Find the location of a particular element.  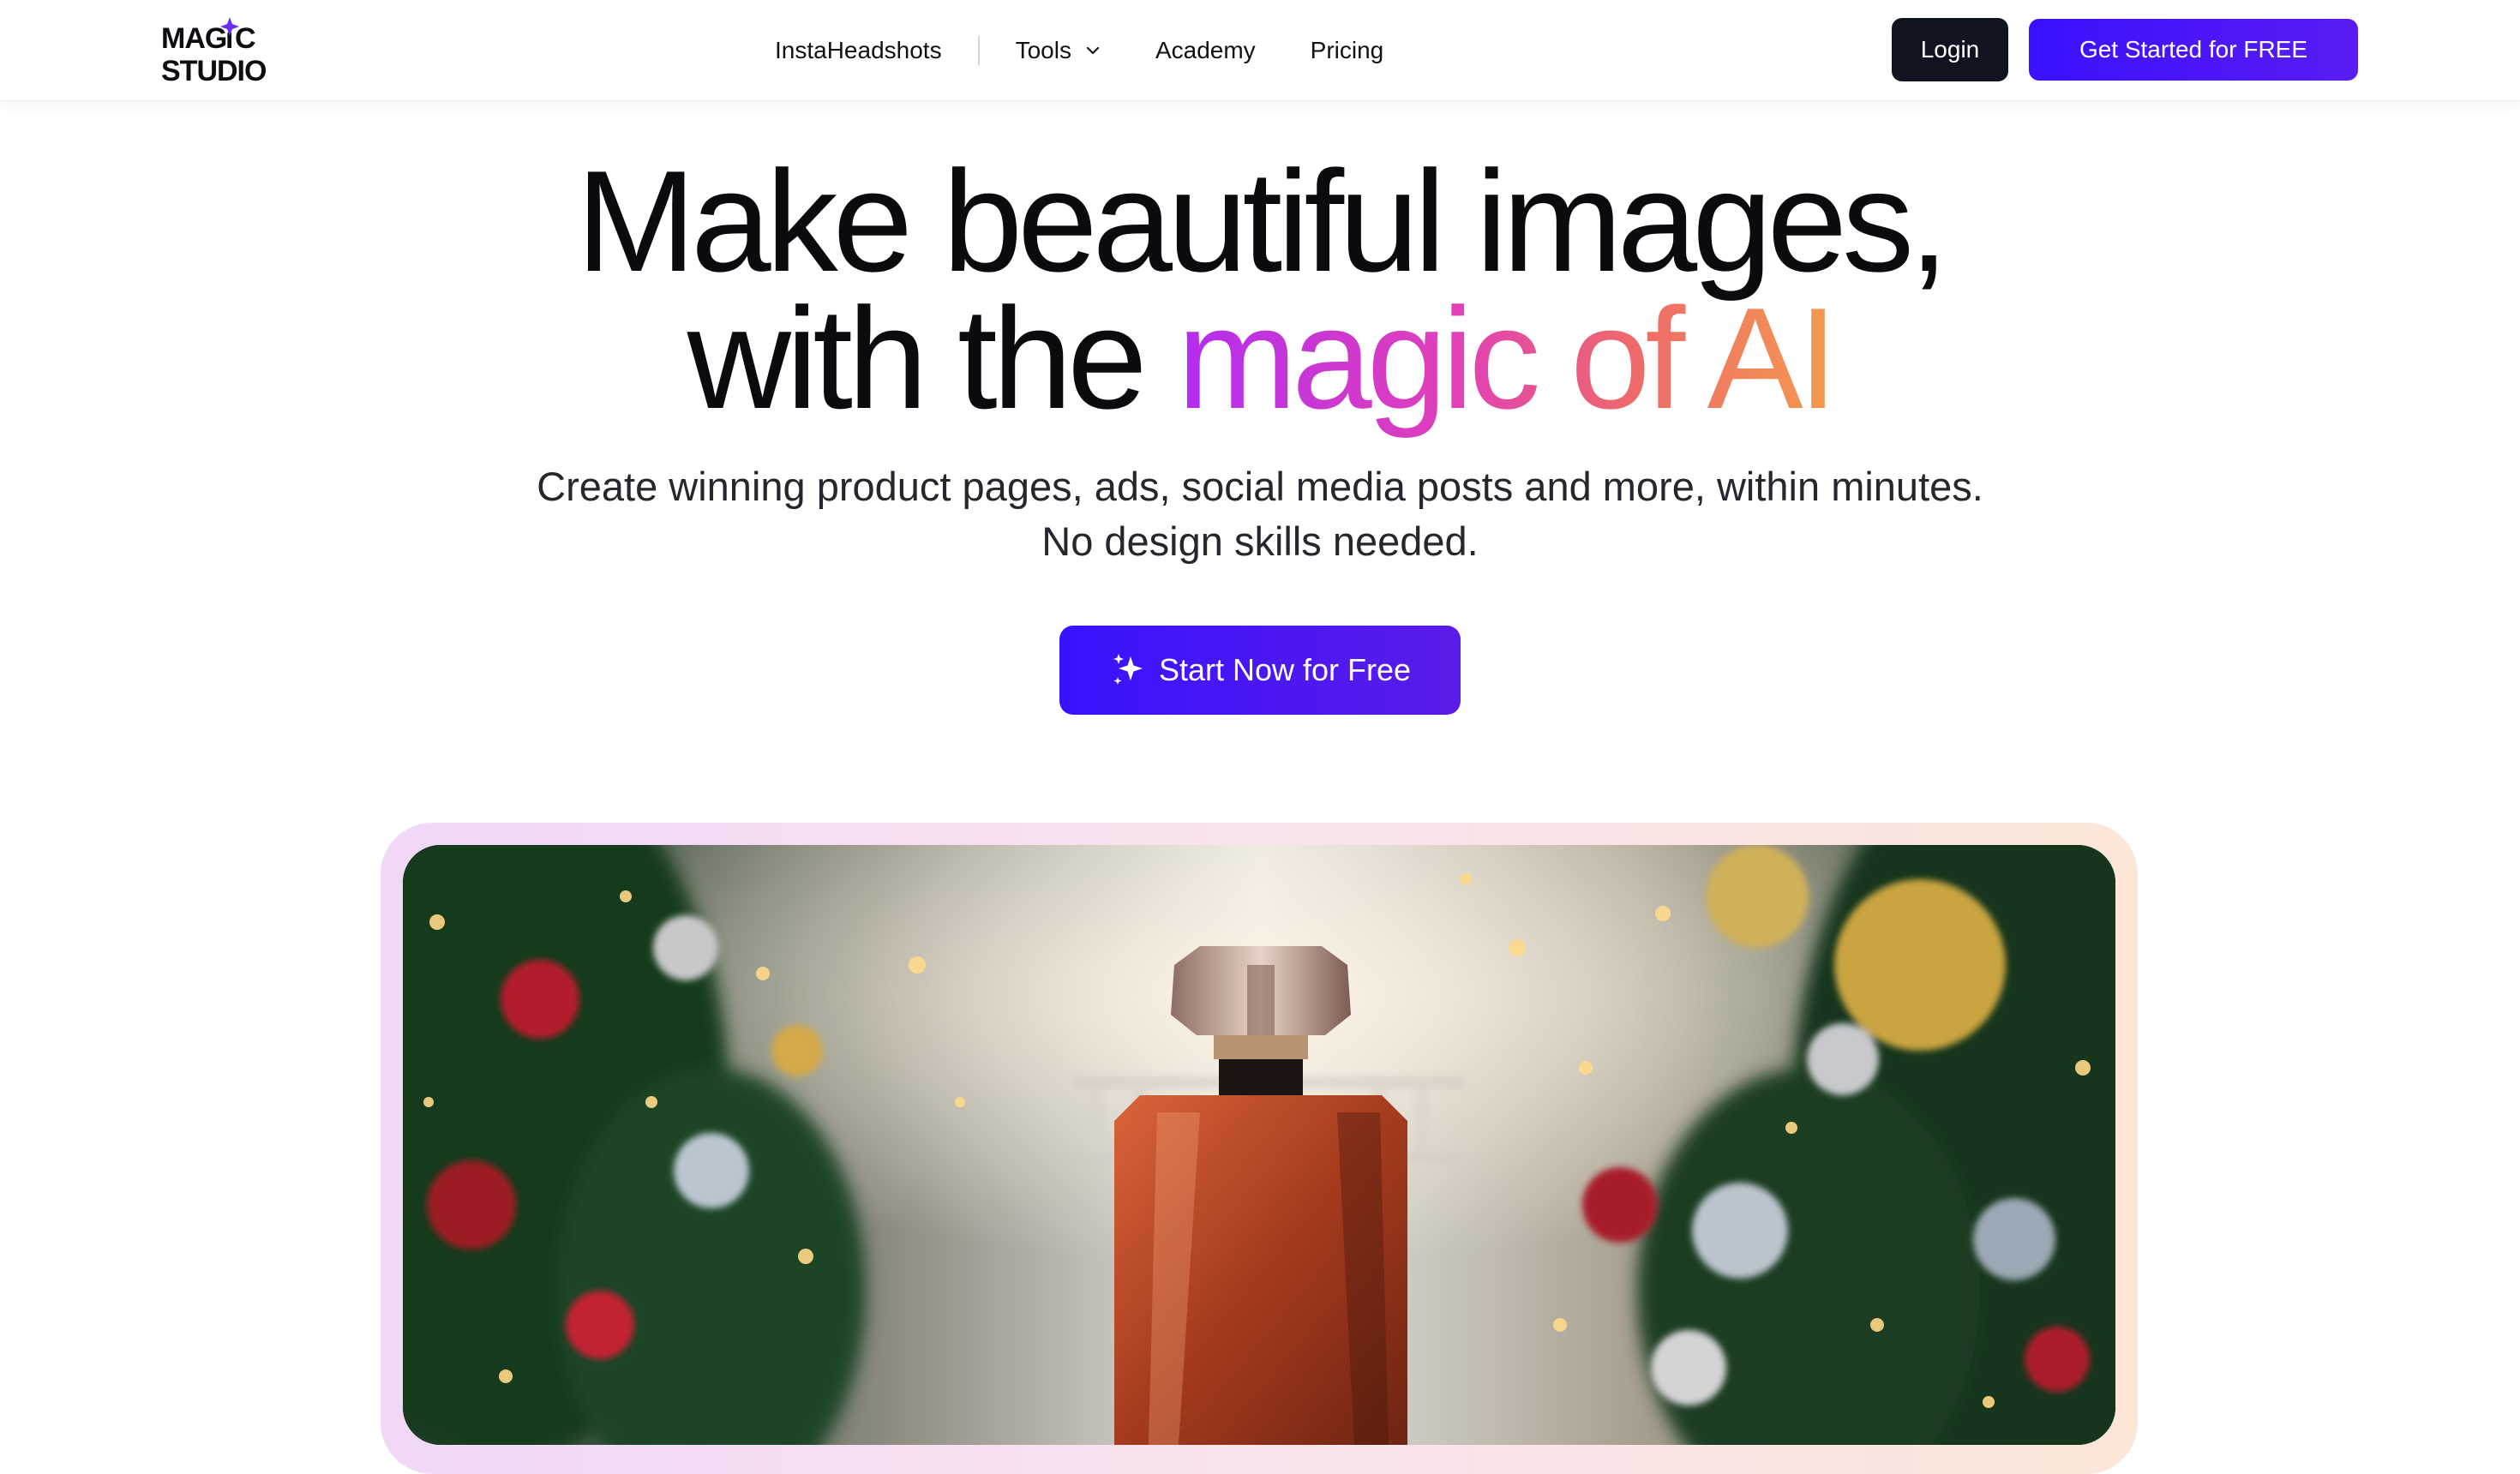

hero-title-highlight: magic of AI is located at coordinates (1507, 358).